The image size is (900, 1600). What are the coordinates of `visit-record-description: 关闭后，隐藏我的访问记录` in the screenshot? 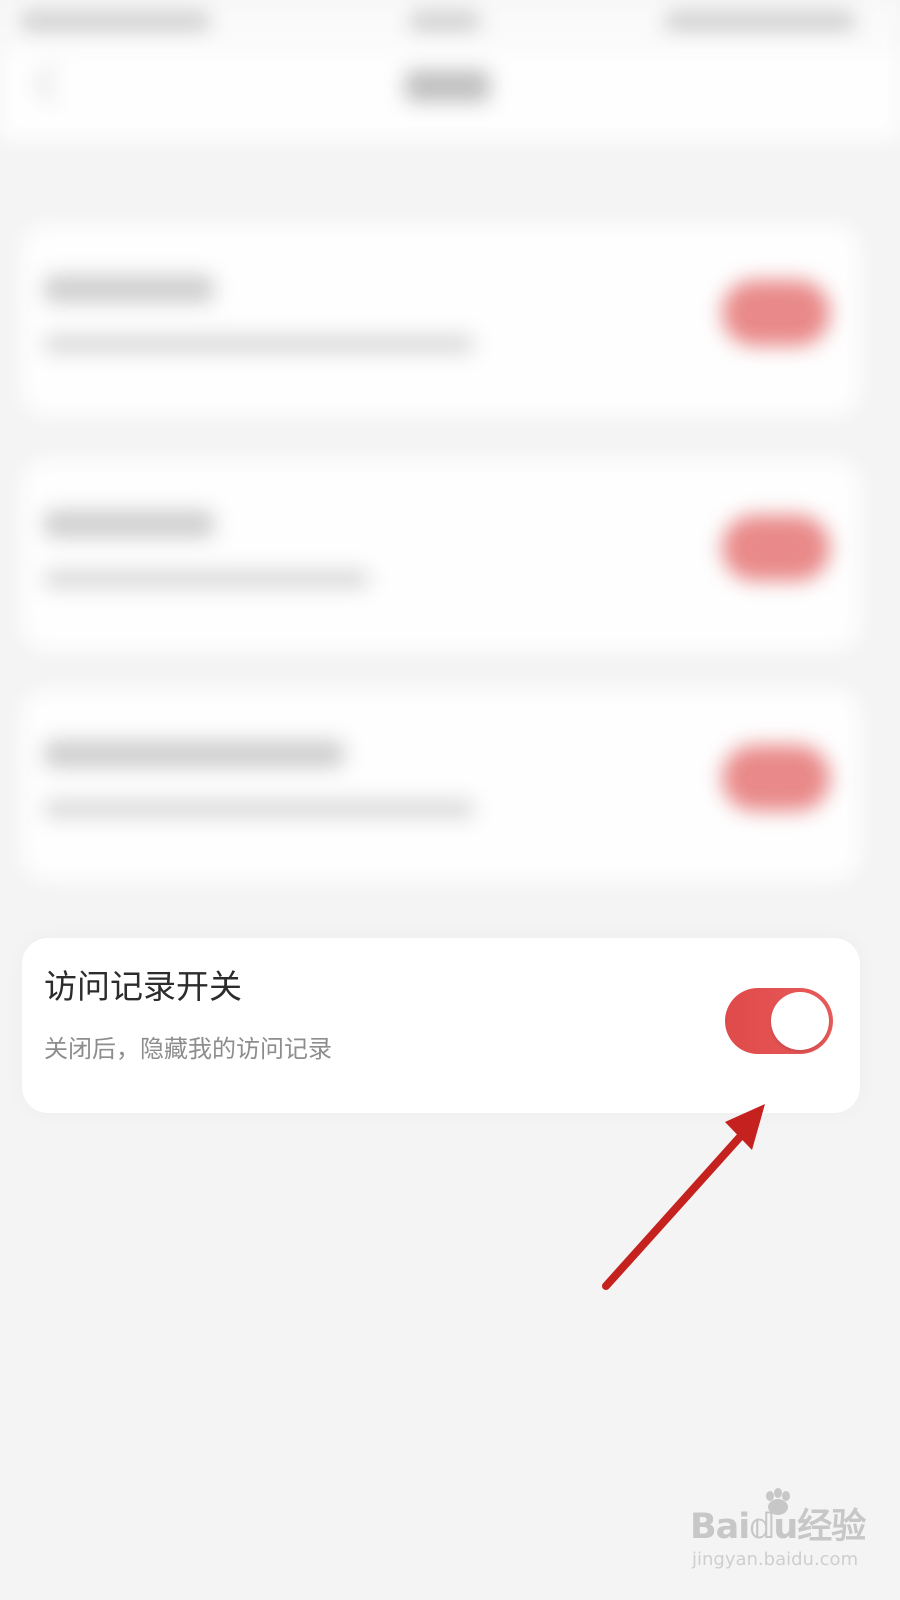 It's located at (188, 1049).